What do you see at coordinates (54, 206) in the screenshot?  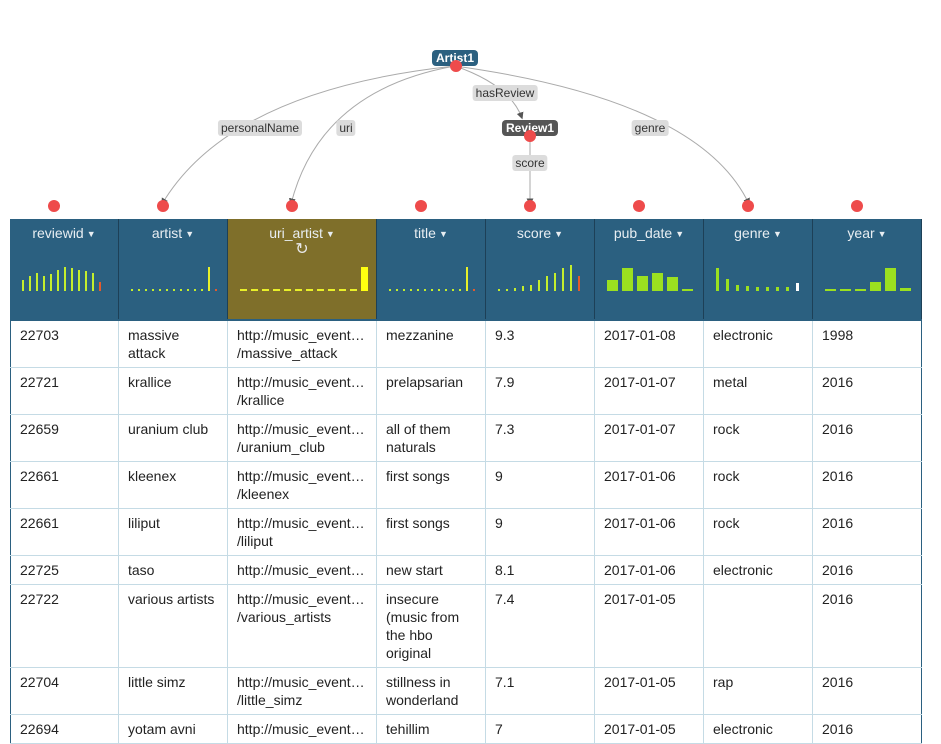 I see `column-port-reviewid` at bounding box center [54, 206].